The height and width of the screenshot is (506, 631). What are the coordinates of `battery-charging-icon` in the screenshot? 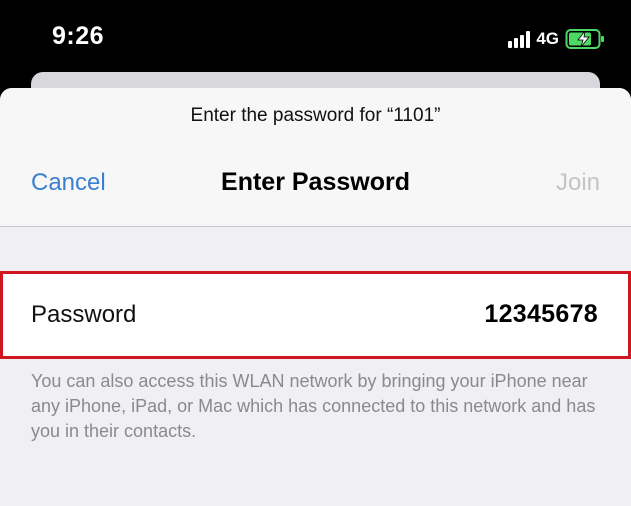 It's located at (584, 39).